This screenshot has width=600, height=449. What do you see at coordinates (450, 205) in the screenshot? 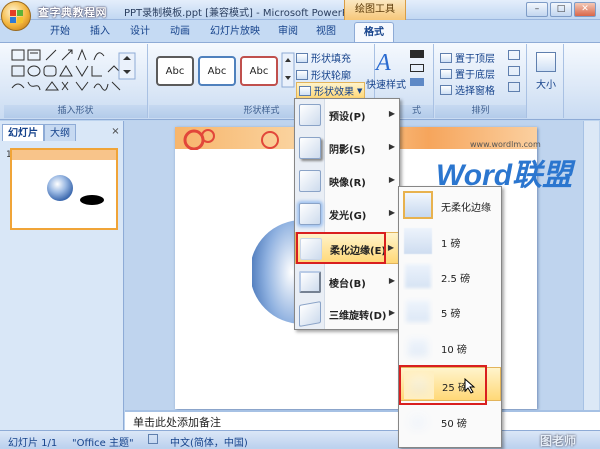
I see `submenu-item-no-soft-edges: 无柔化边缘` at bounding box center [450, 205].